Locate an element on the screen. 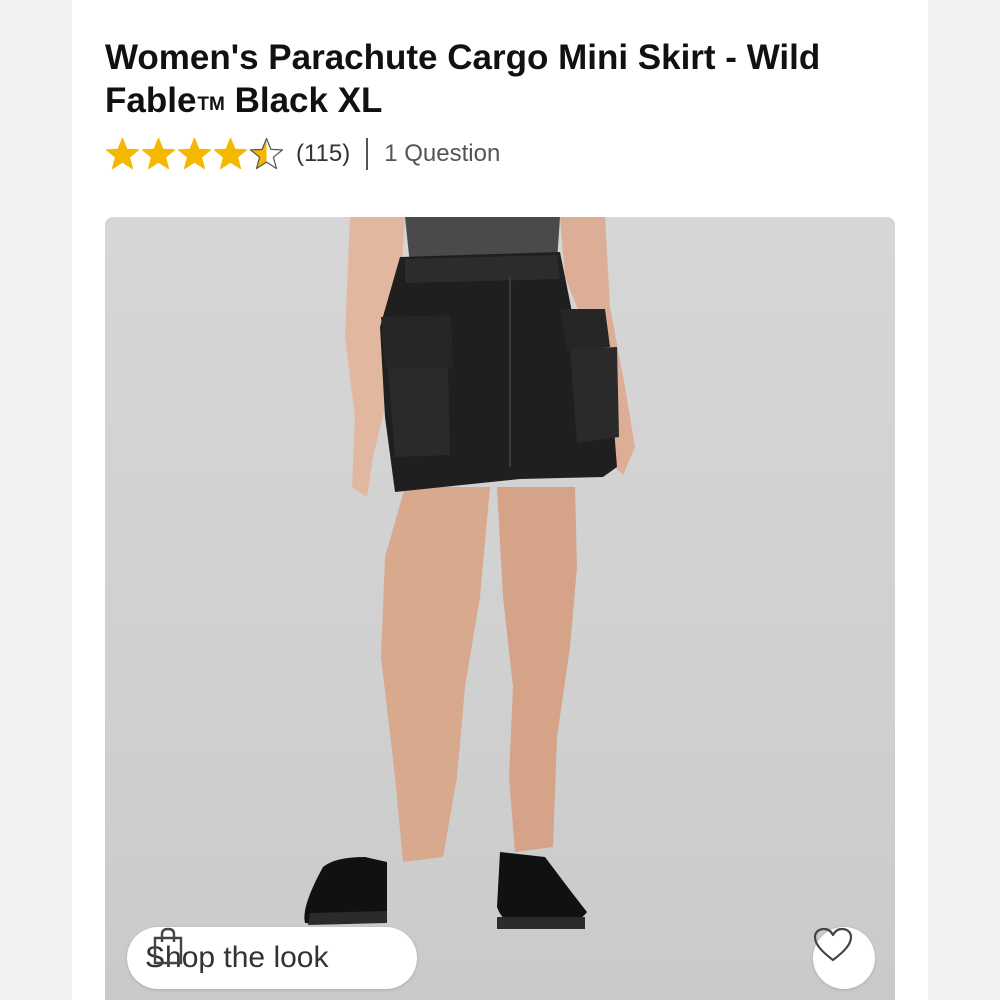 The image size is (1000, 1000). trademark-mark: TM is located at coordinates (211, 104).